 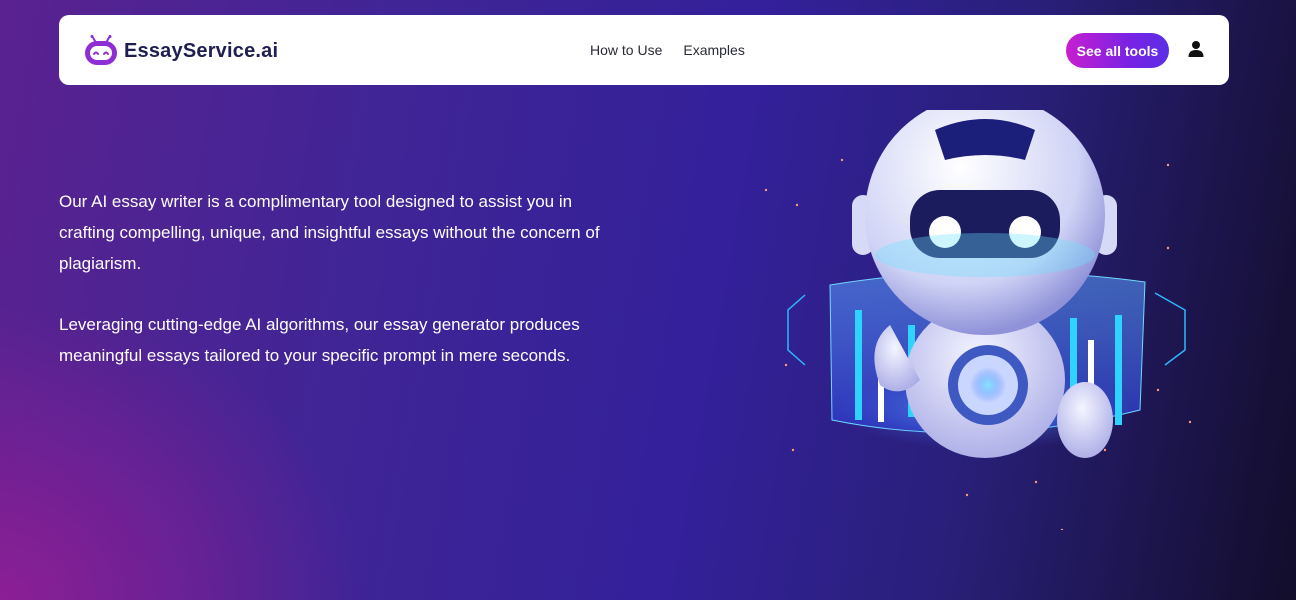 I want to click on logo: EssayService.ai, so click(x=180, y=51).